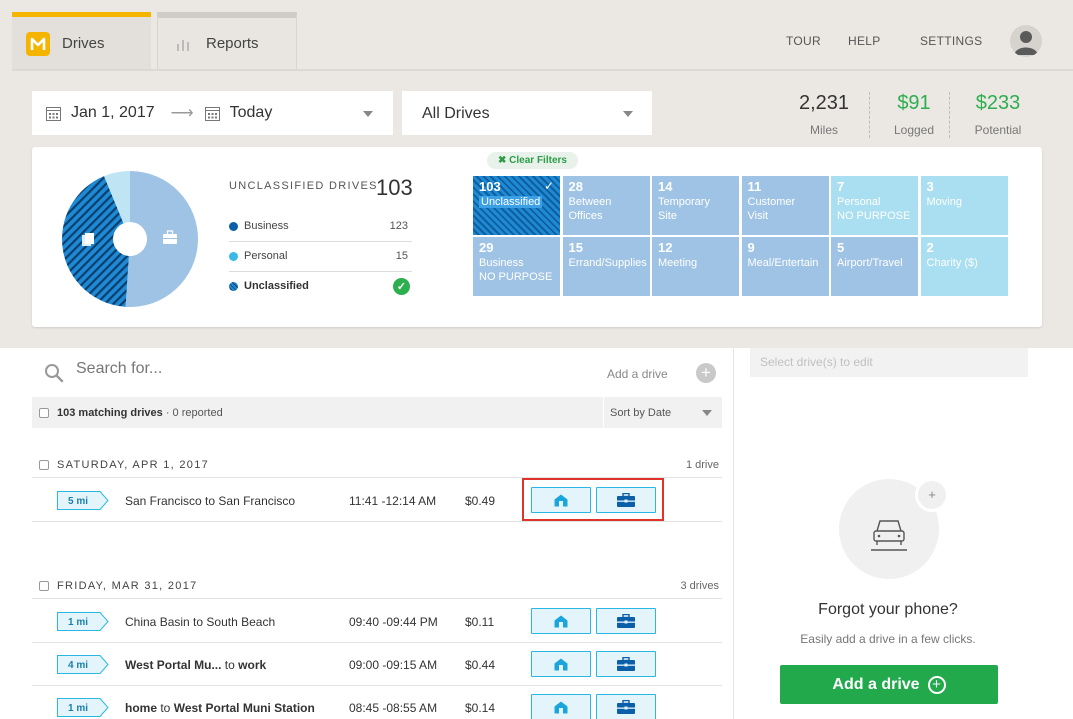  I want to click on tile-count: 9, so click(751, 247).